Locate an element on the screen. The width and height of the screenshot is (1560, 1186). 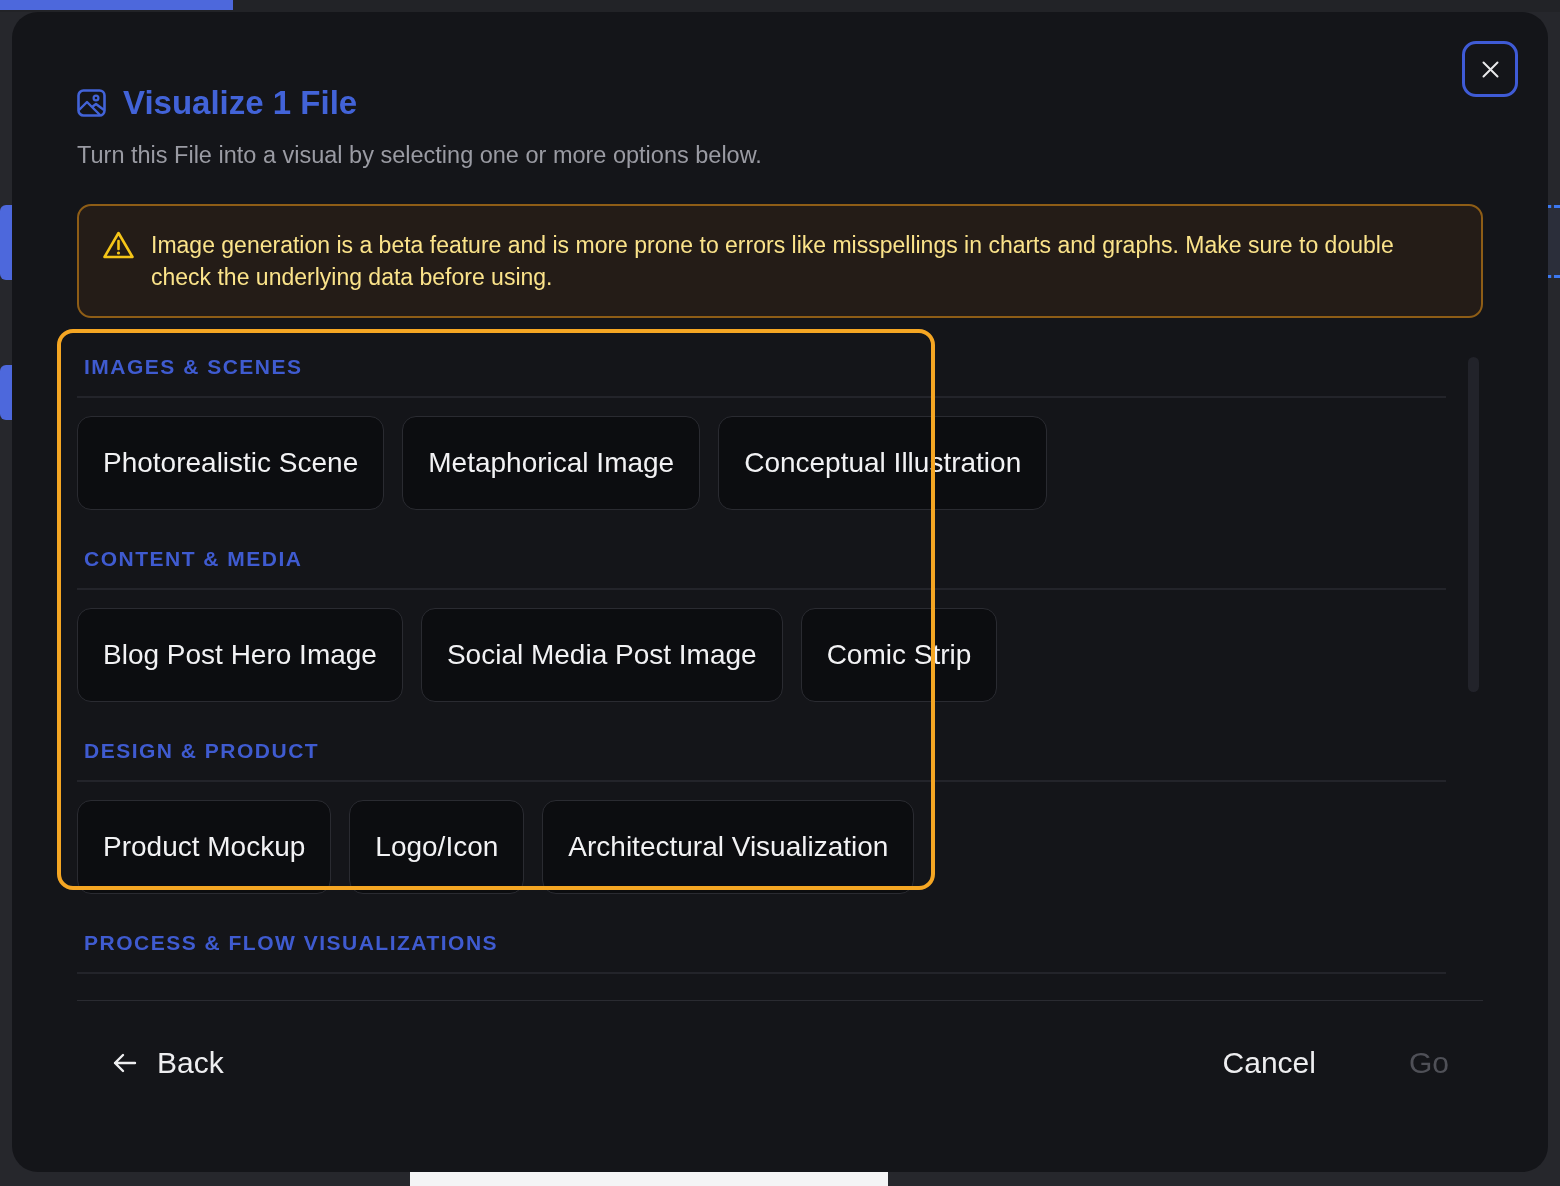
section-heading: PROCESS & FLOW VISUALIZATIONS is located at coordinates (291, 943).